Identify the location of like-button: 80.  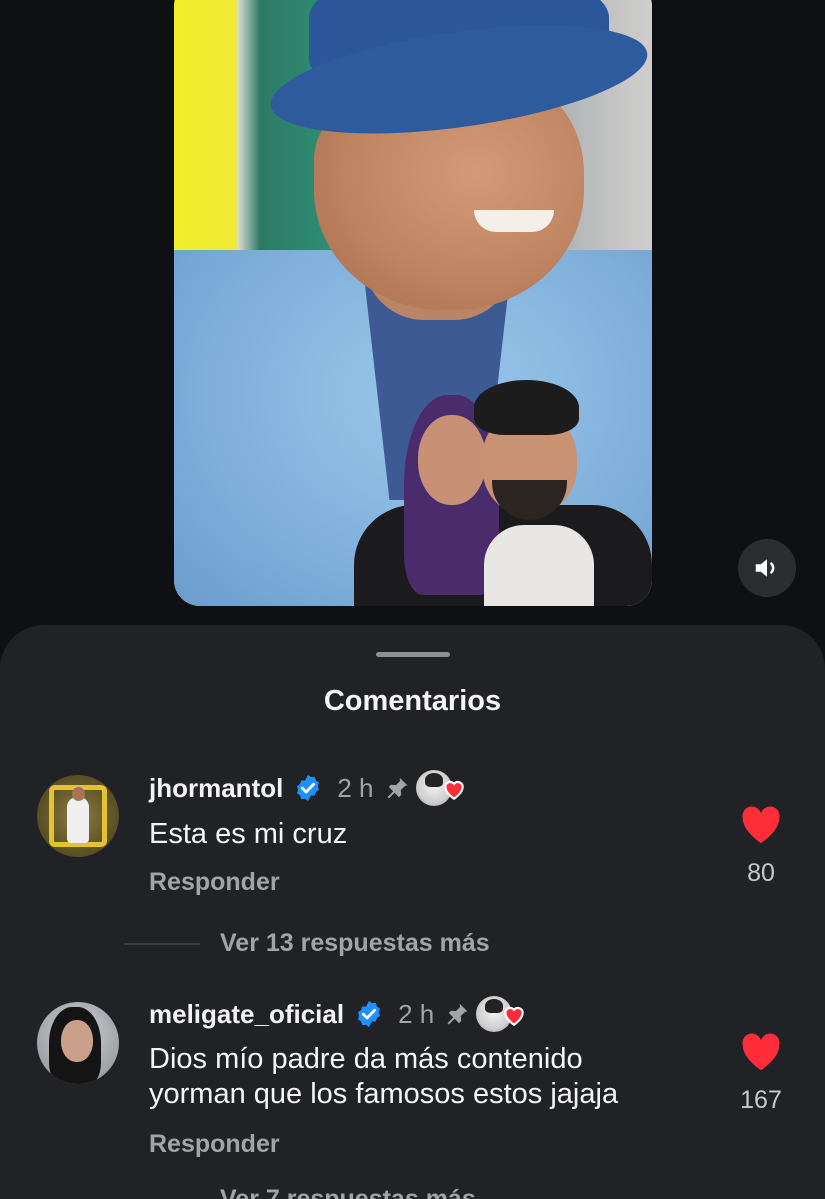
(761, 846).